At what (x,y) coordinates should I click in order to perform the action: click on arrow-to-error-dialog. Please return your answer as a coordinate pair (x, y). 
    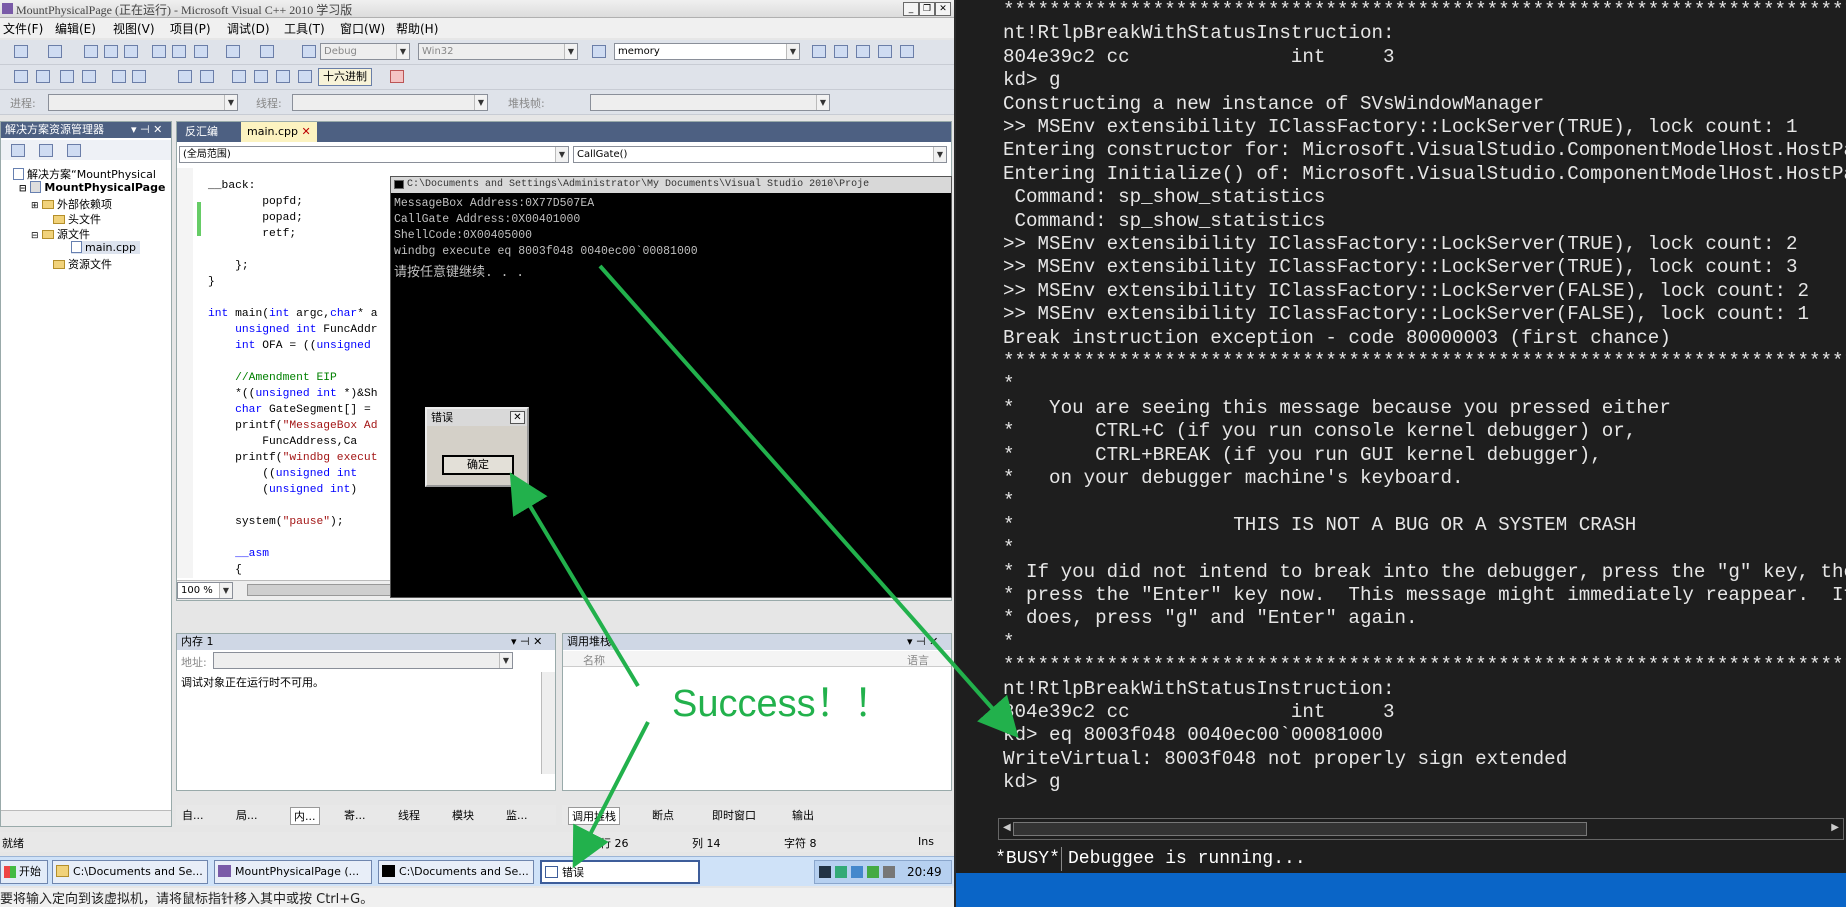
    Looking at the image, I should click on (574, 580).